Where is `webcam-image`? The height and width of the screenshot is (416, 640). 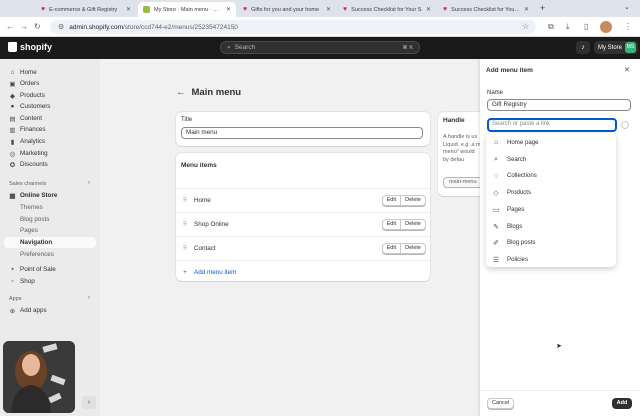
webcam-image is located at coordinates (39, 377).